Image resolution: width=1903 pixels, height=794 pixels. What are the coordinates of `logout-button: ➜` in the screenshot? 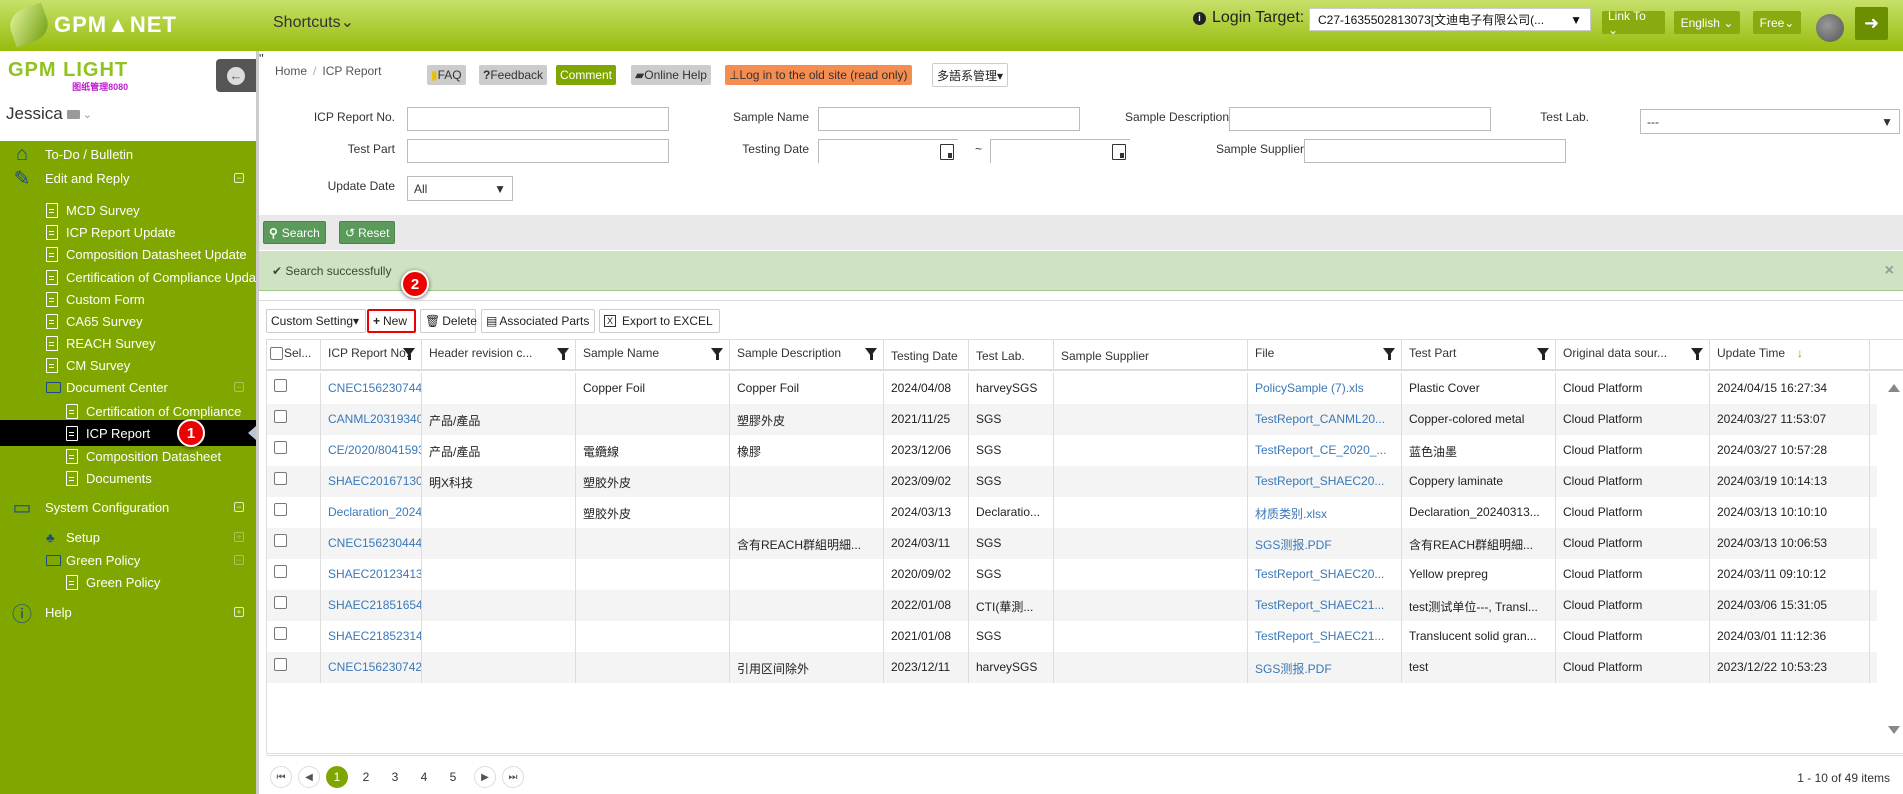 It's located at (1871, 23).